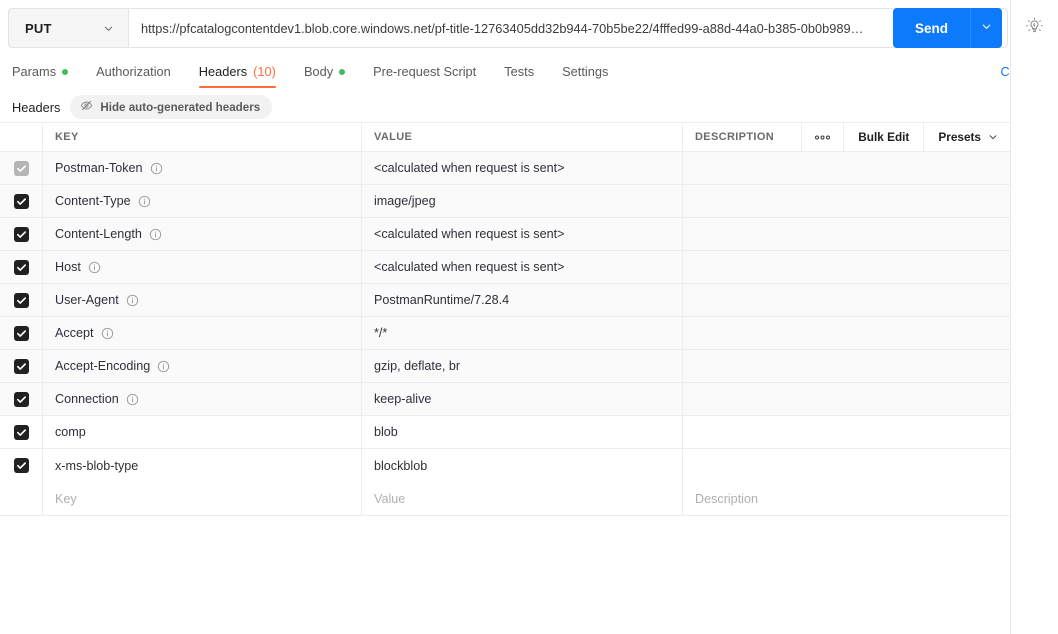  I want to click on header-value-text: keep-alive, so click(403, 399).